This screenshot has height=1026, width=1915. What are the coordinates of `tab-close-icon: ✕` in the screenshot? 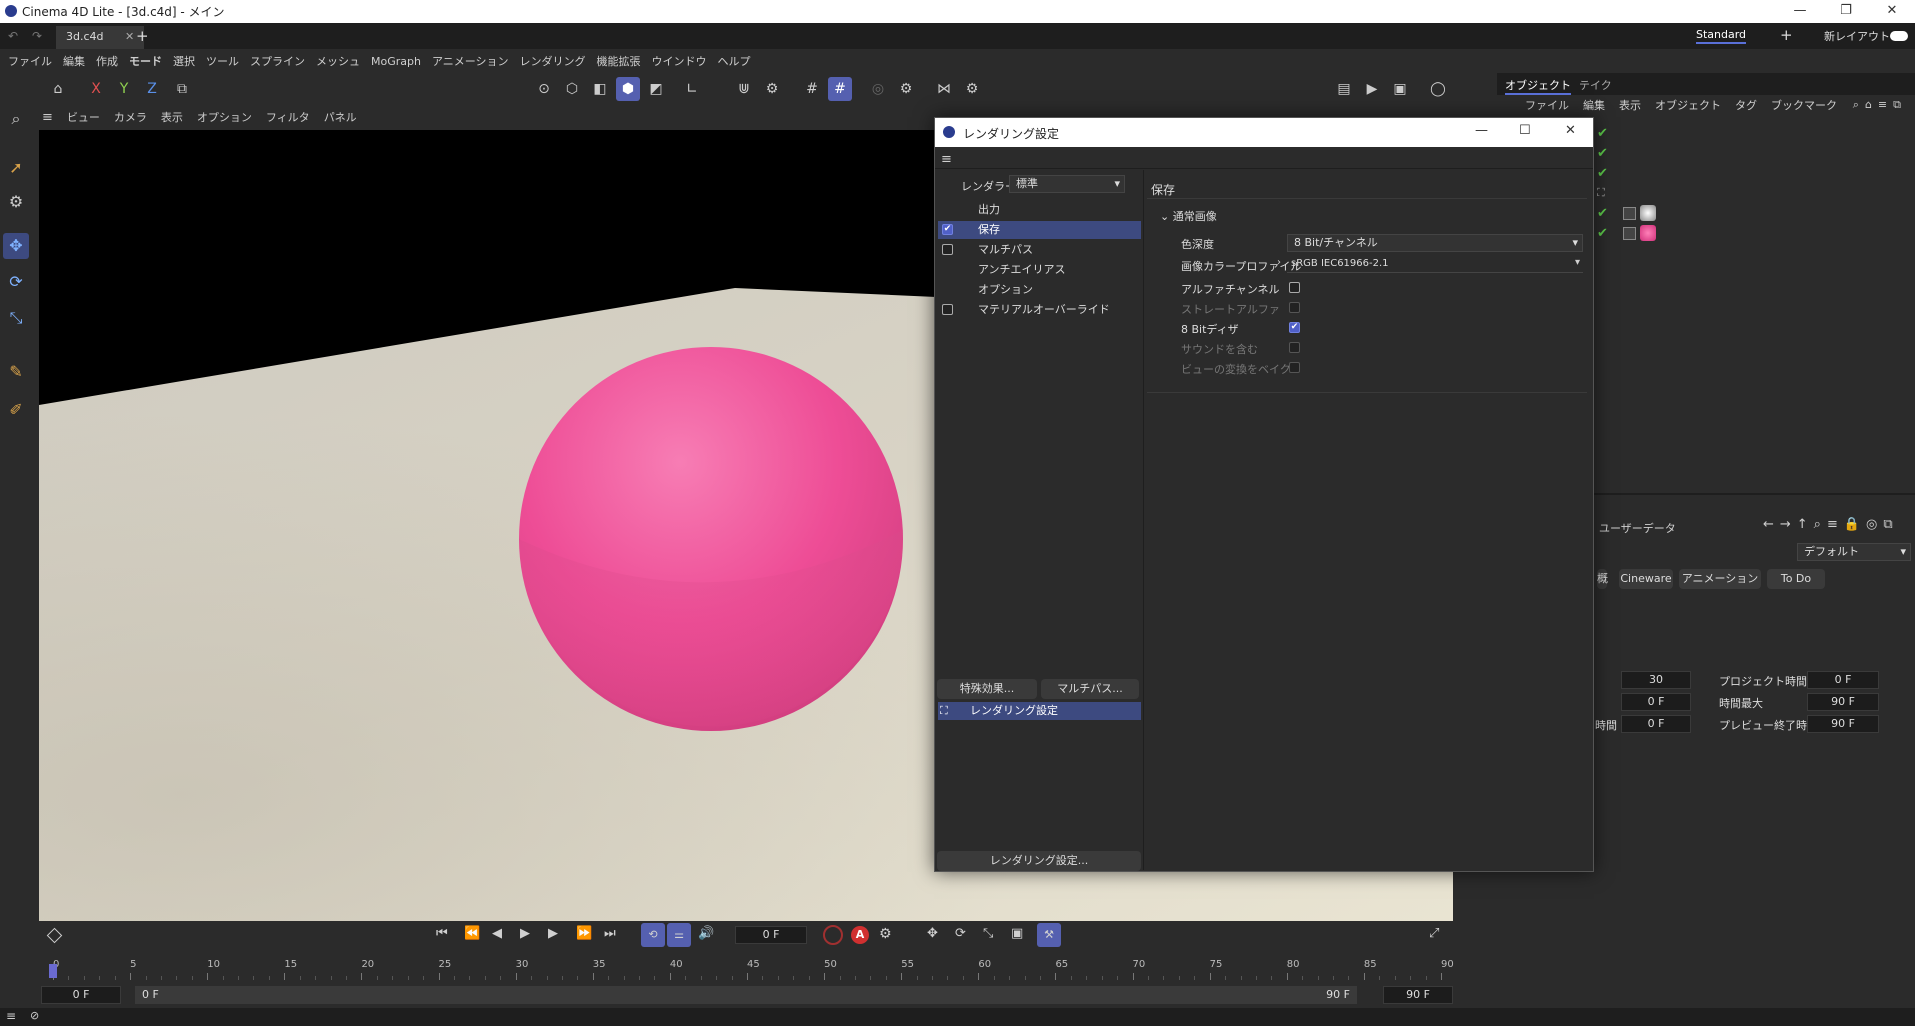 It's located at (129, 36).